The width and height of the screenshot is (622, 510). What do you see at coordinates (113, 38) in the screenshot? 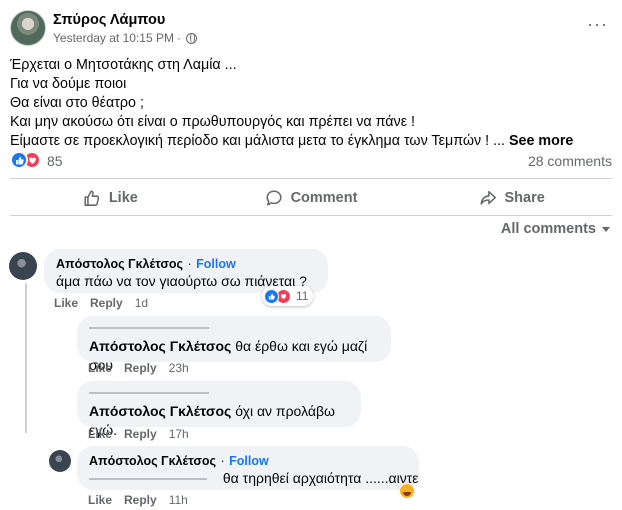
I see `post-timestamp: Yesterday at 10:15 PM` at bounding box center [113, 38].